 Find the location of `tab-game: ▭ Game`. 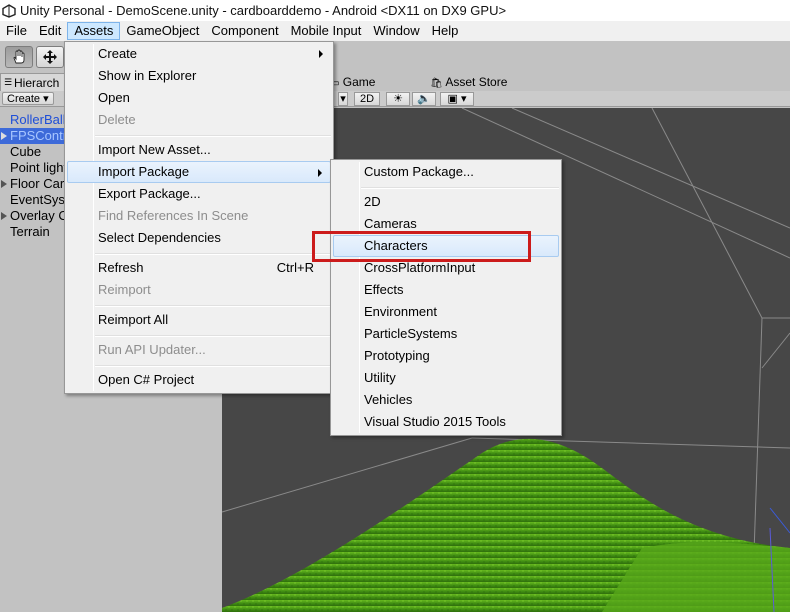

tab-game: ▭ Game is located at coordinates (352, 82).